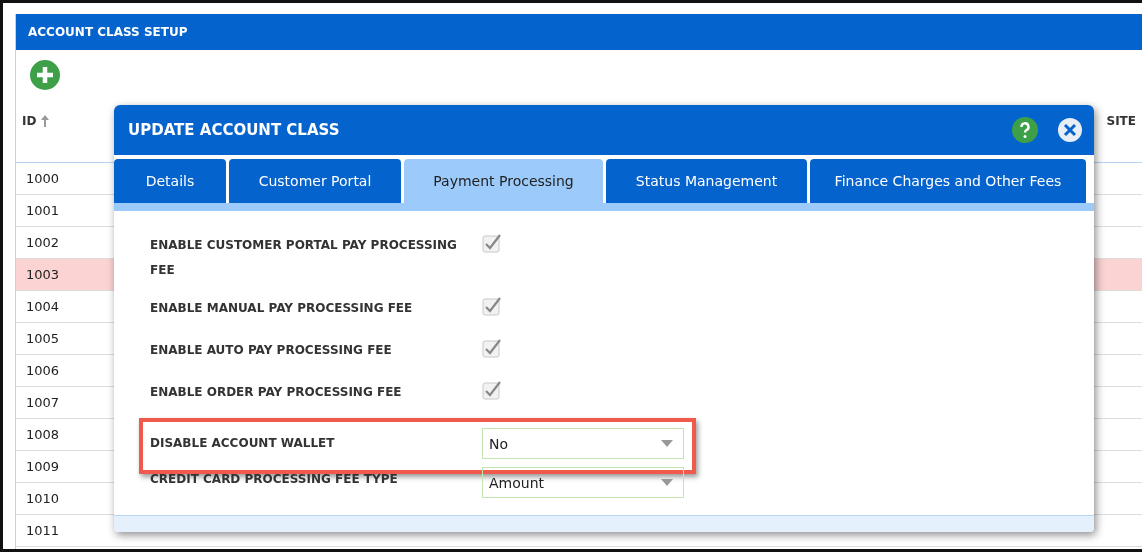 The image size is (1142, 552). Describe the element at coordinates (43, 274) in the screenshot. I see `table-cell: 1003` at that location.